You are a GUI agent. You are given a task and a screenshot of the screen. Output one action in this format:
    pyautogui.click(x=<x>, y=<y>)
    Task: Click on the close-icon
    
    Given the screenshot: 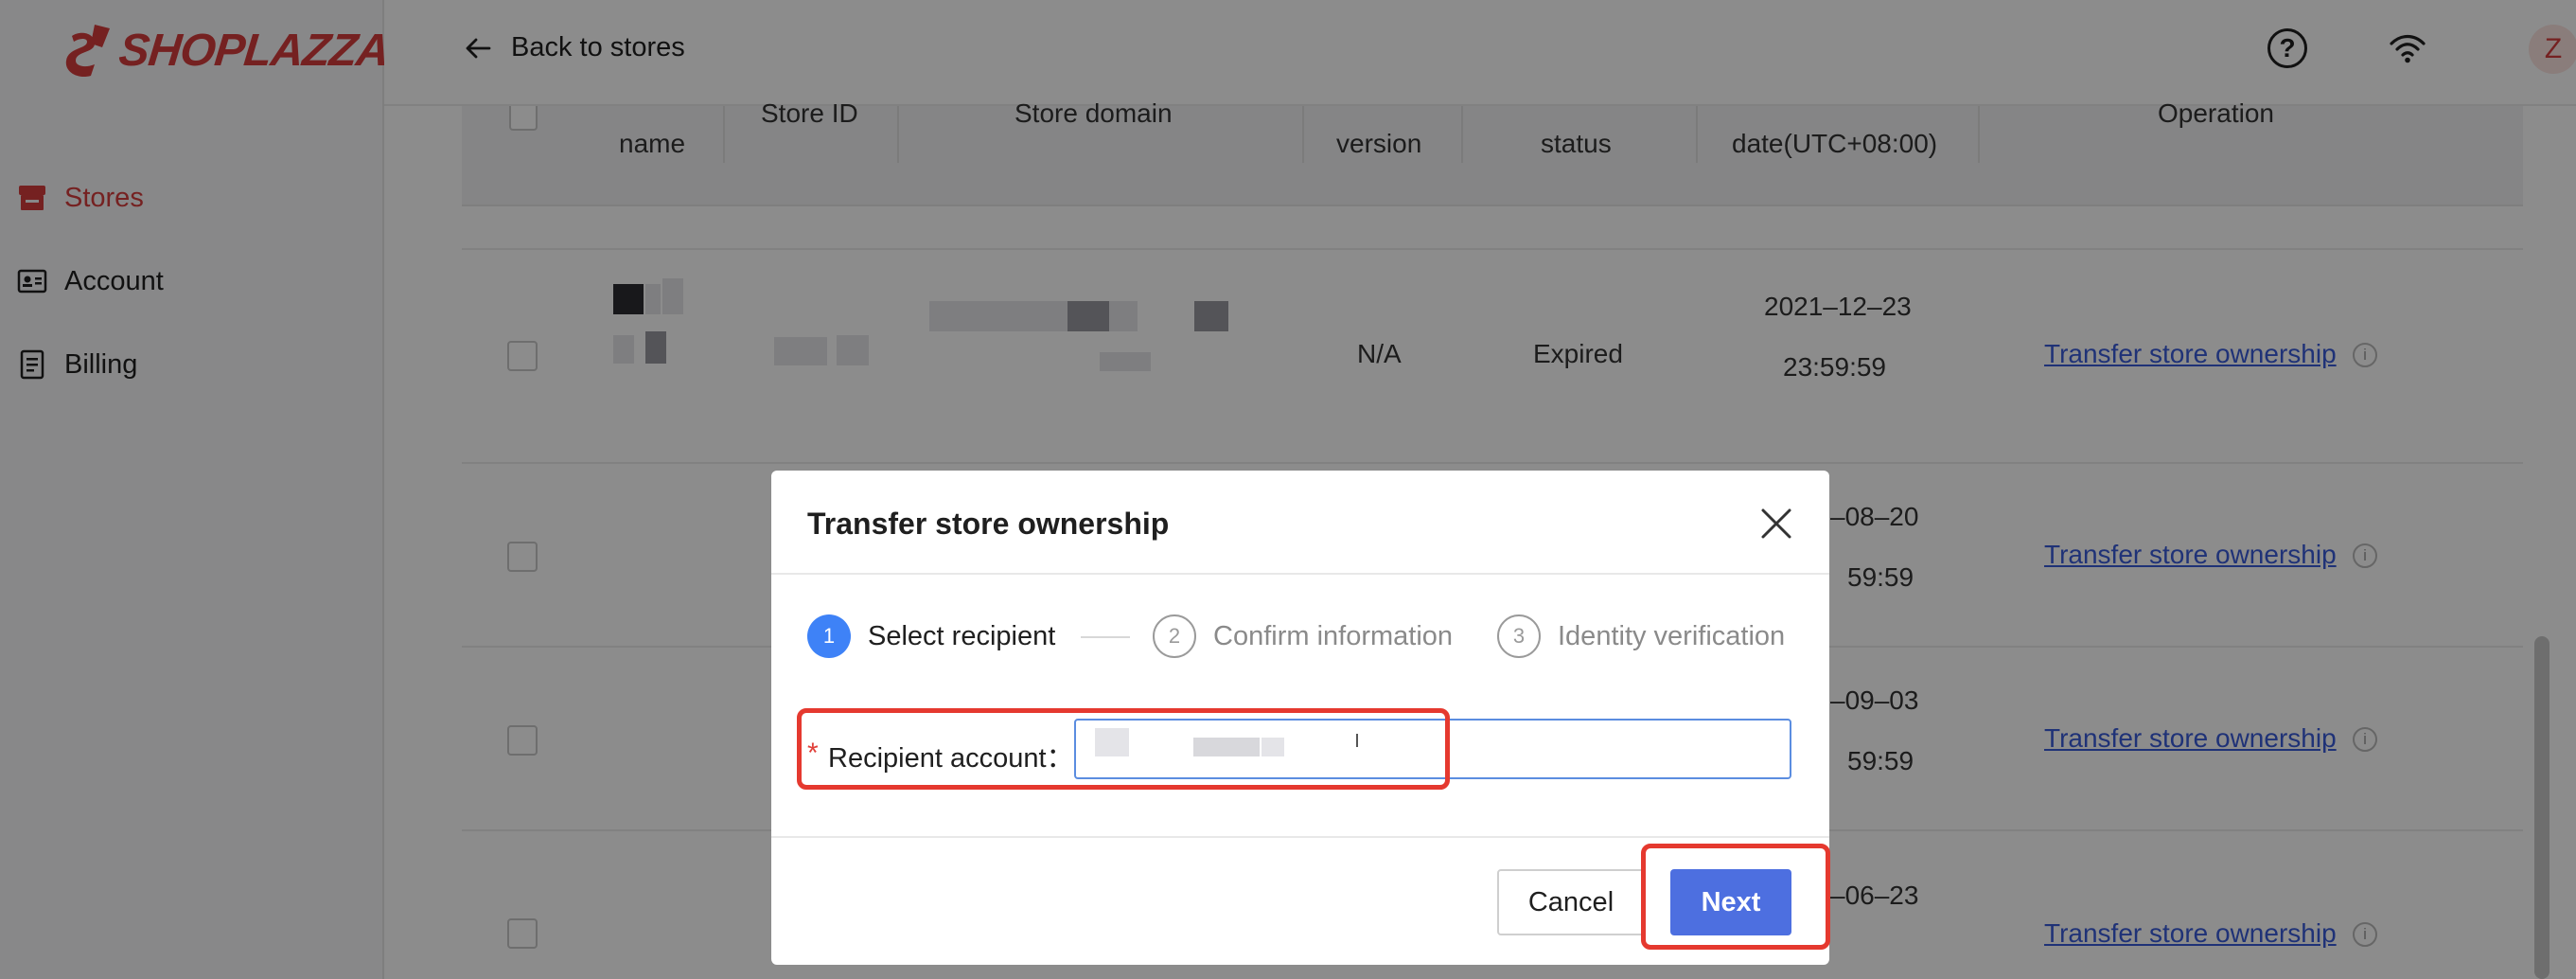 What is the action you would take?
    pyautogui.click(x=1776, y=524)
    